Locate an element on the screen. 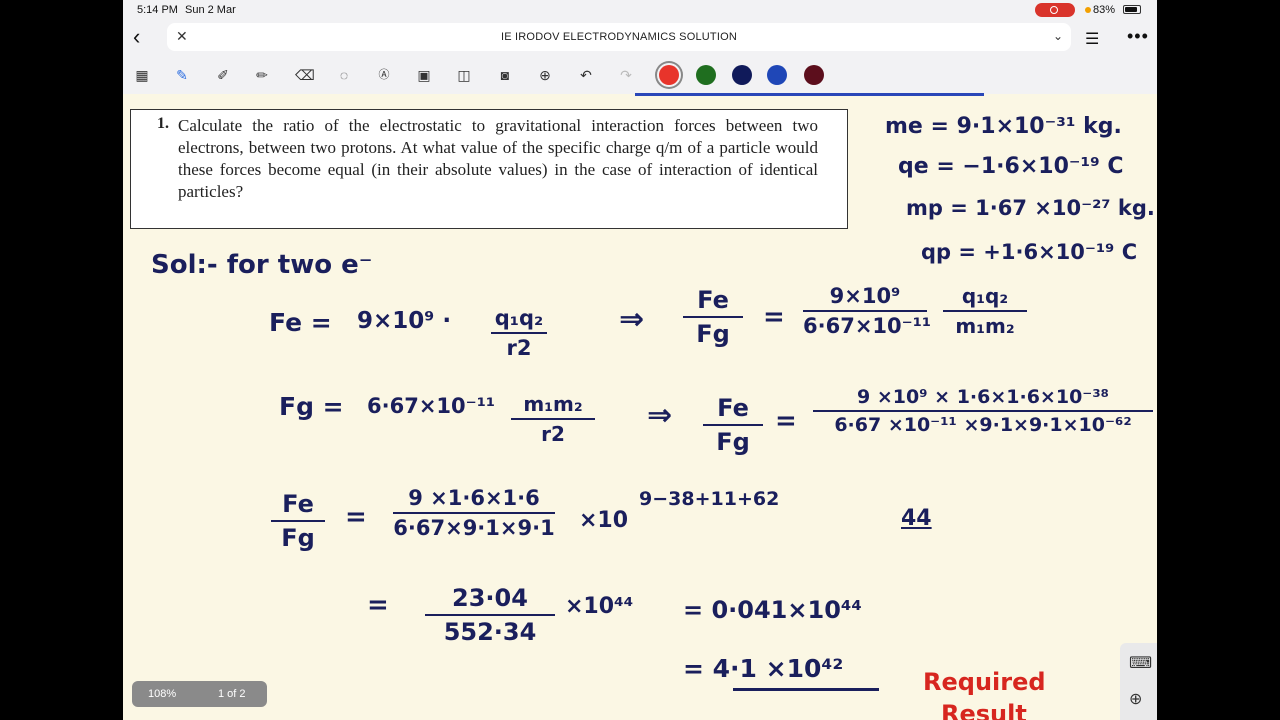 The width and height of the screenshot is (1280, 720). page-indicator-line is located at coordinates (809, 94).